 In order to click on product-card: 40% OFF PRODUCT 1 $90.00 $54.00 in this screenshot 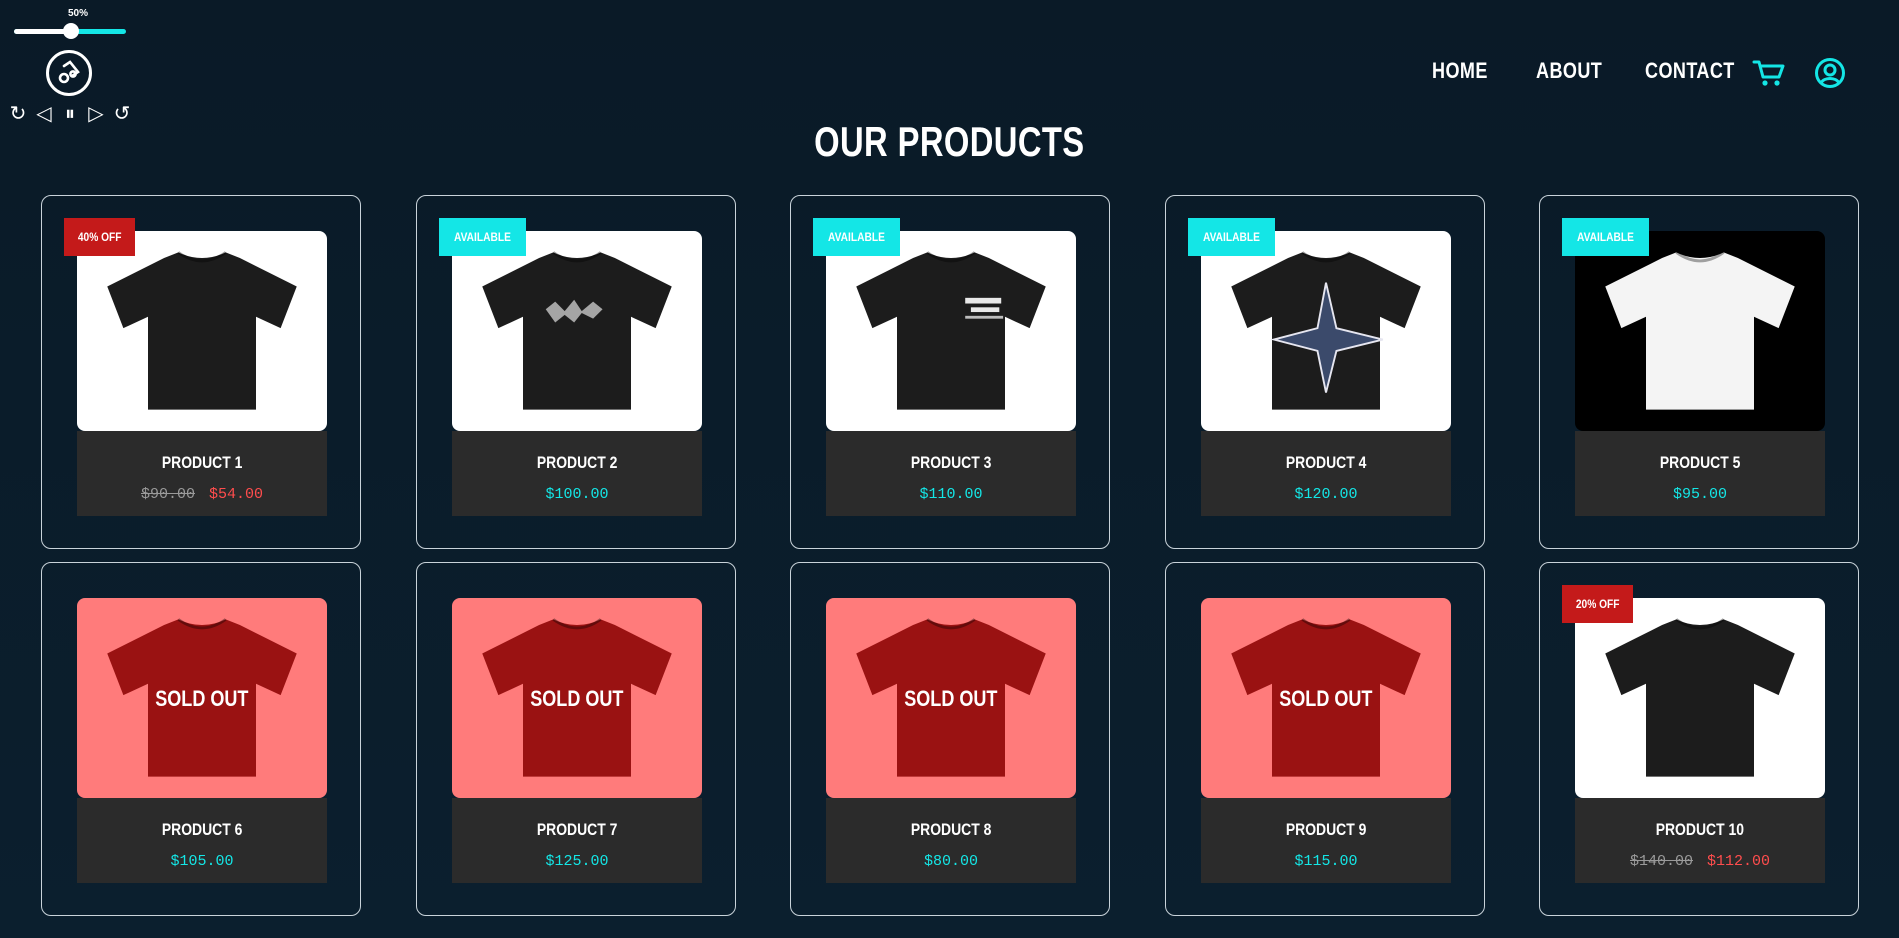, I will do `click(201, 372)`.